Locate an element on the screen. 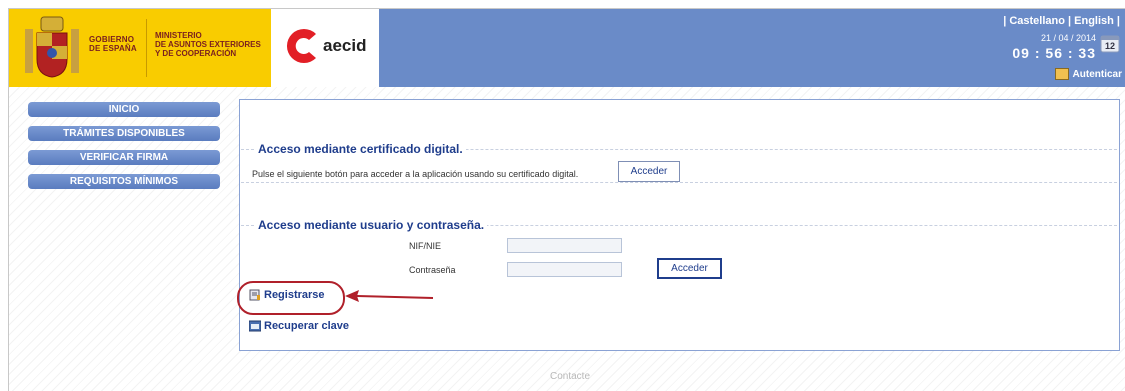 The height and width of the screenshot is (391, 1125). calendar-icon: 12 is located at coordinates (1110, 44).